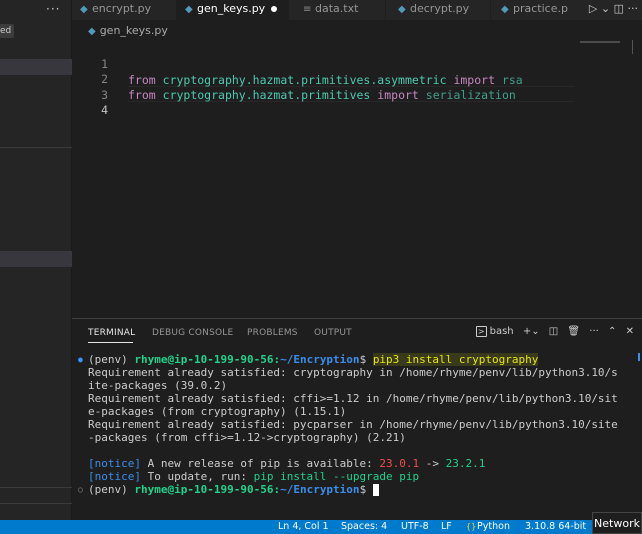  What do you see at coordinates (274, 9) in the screenshot?
I see `unsaved-dot-icon` at bounding box center [274, 9].